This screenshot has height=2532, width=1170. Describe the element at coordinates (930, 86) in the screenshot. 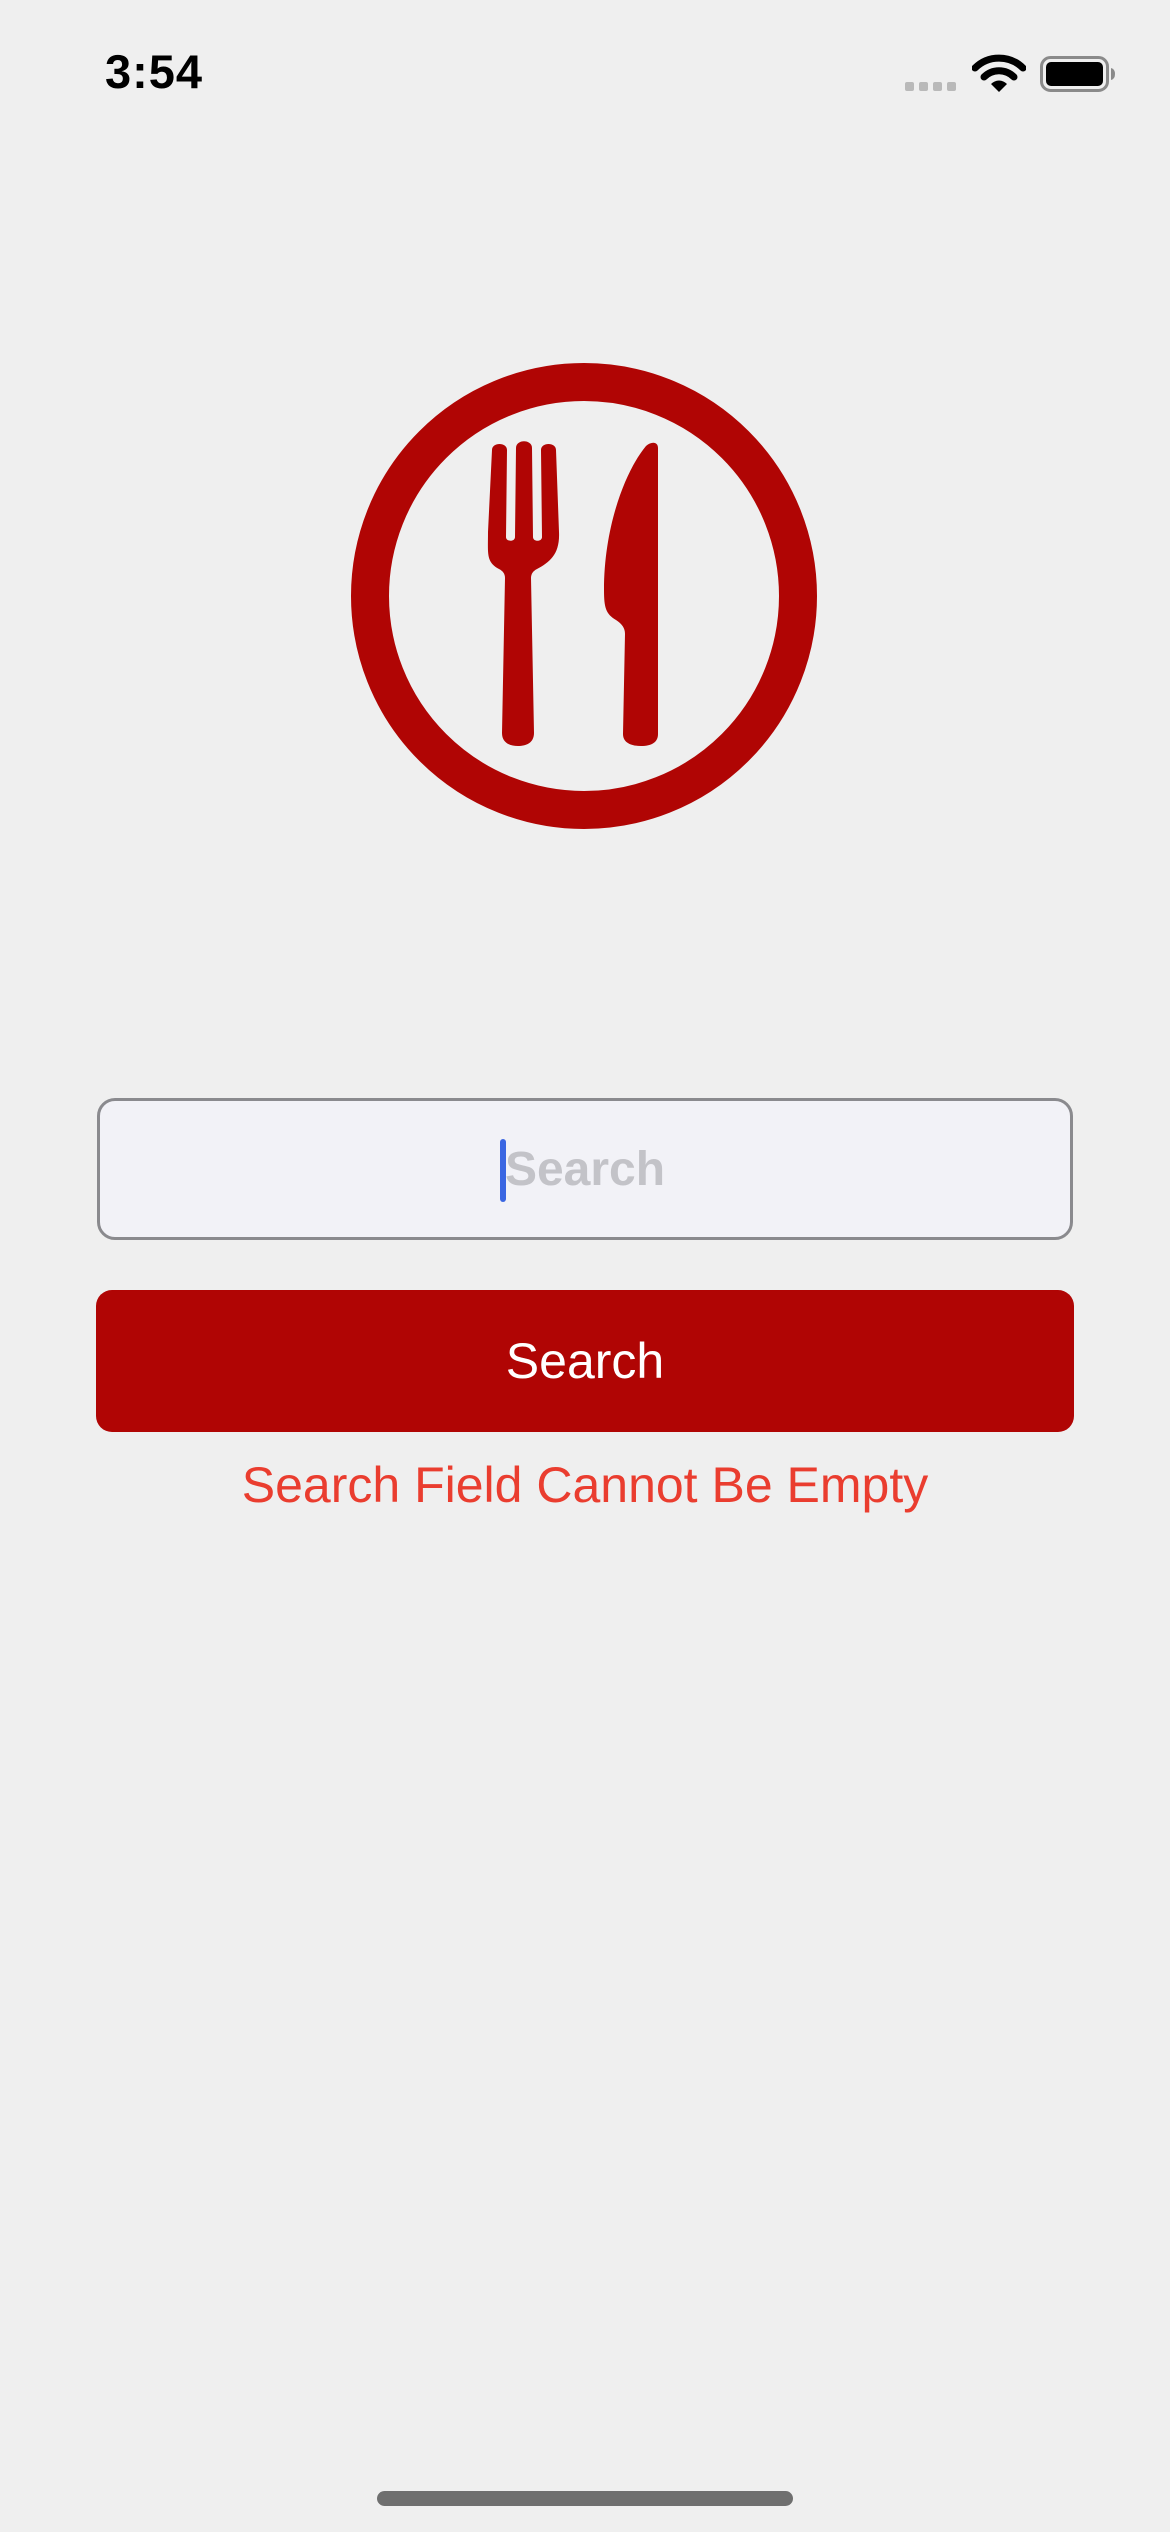

I see `cellular-signal-icon` at that location.